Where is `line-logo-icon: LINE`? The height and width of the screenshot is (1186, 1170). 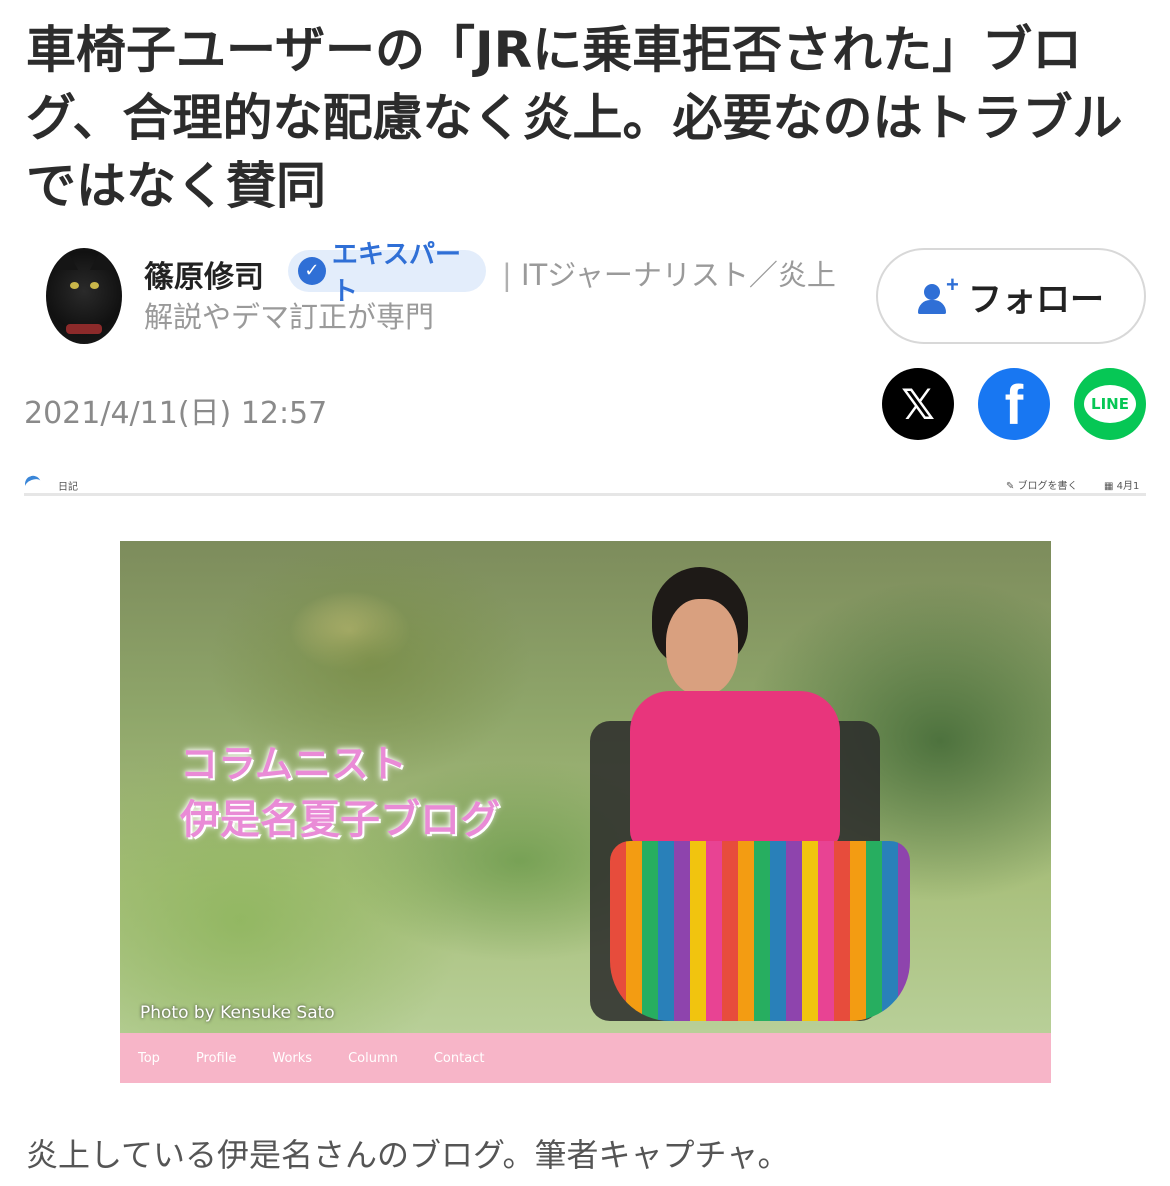 line-logo-icon: LINE is located at coordinates (1110, 404).